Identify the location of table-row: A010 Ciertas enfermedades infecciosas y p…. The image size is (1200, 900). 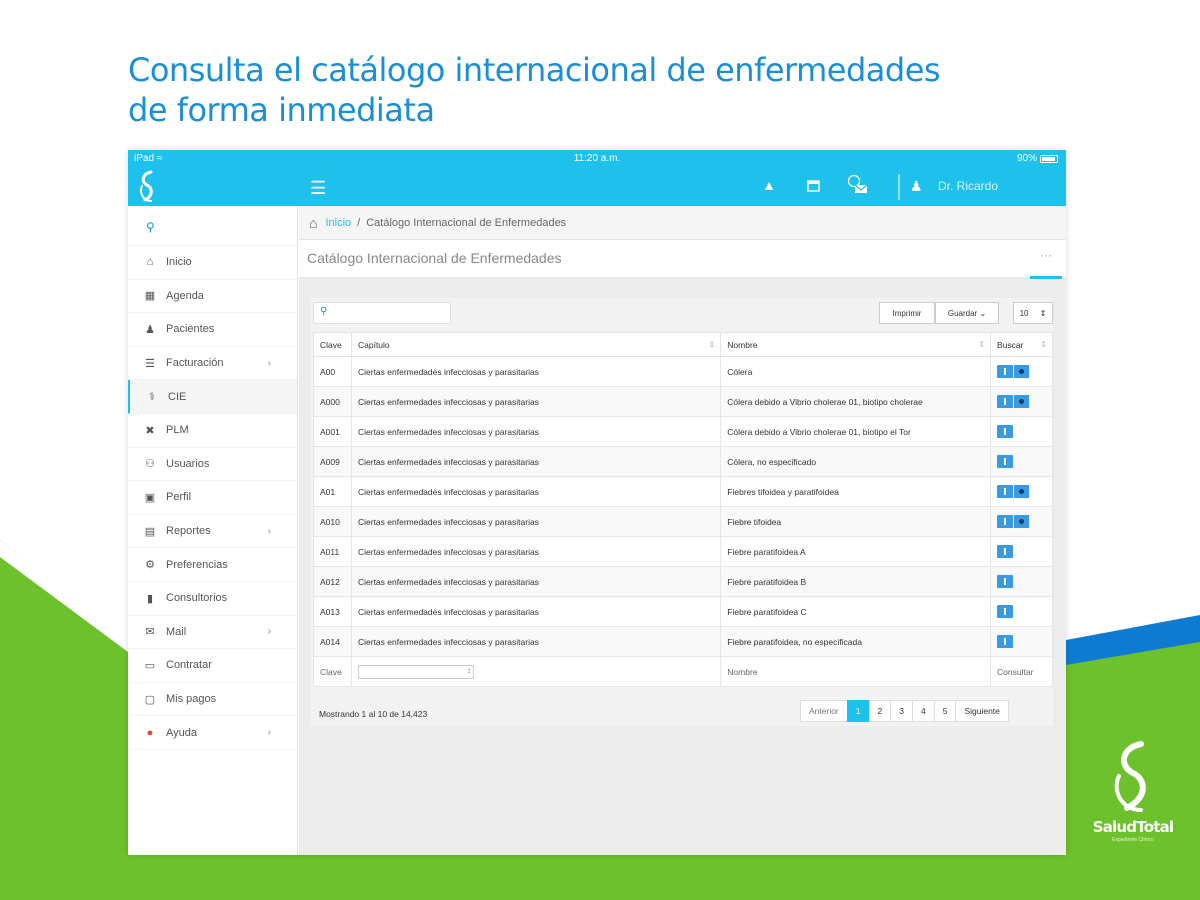
(683, 521).